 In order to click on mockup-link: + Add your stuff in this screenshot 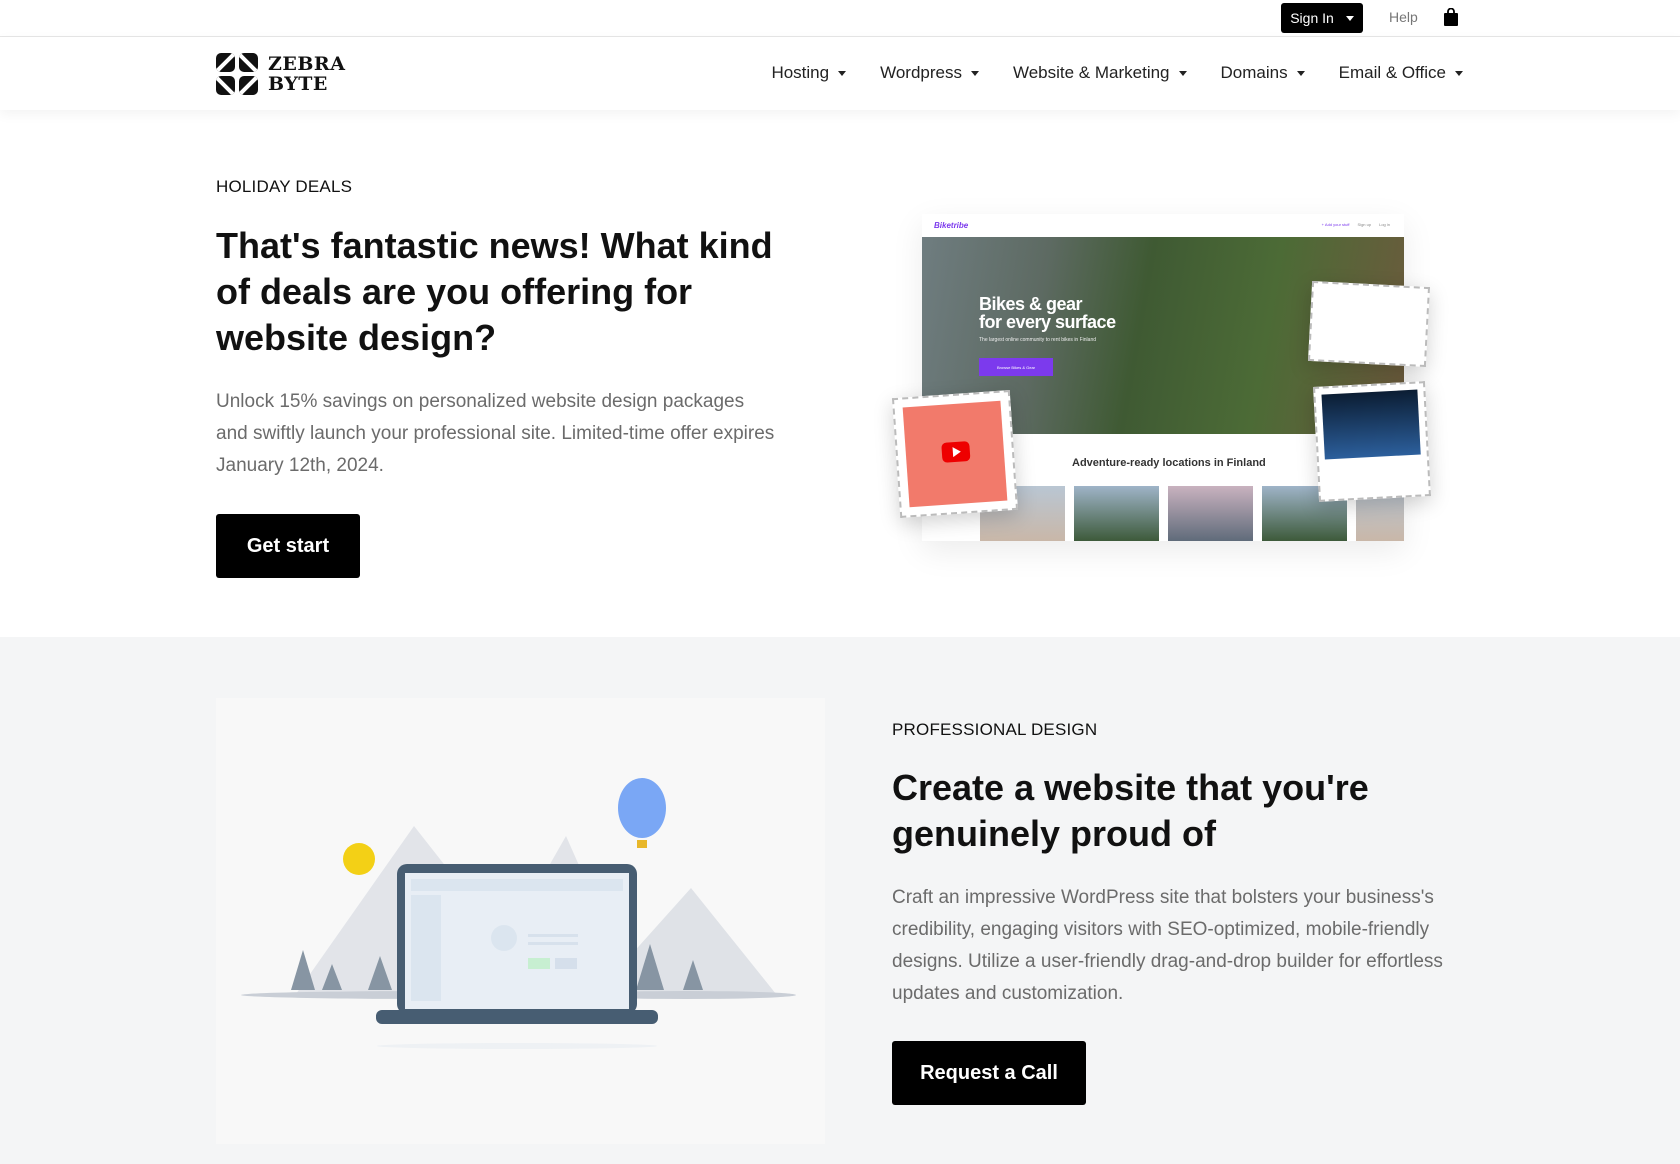, I will do `click(1335, 224)`.